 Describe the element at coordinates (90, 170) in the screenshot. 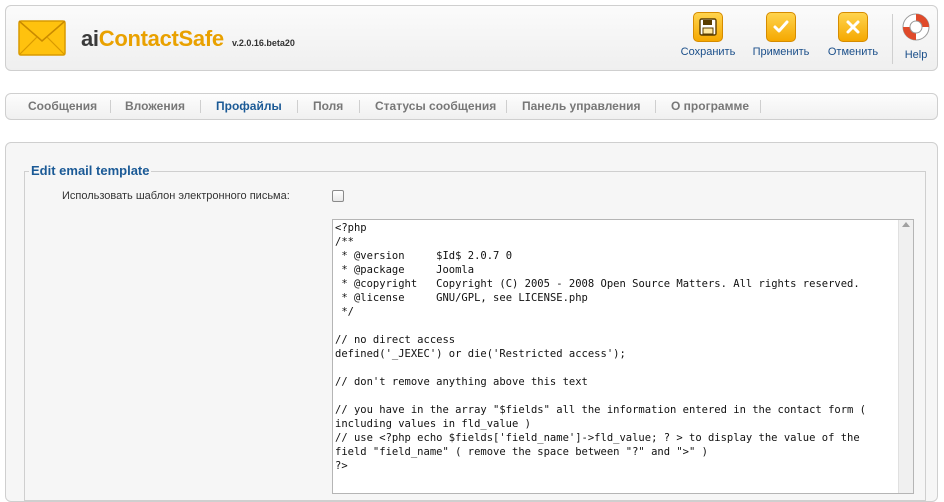

I see `fieldset-legend: Edit email template` at that location.